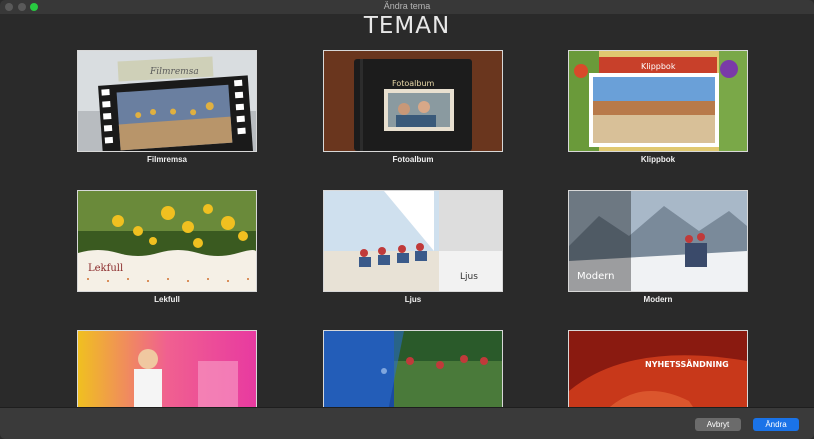 Image resolution: width=814 pixels, height=439 pixels. Describe the element at coordinates (687, 364) in the screenshot. I see `theme-overlay-title: NYHETSSÄNDNING` at that location.